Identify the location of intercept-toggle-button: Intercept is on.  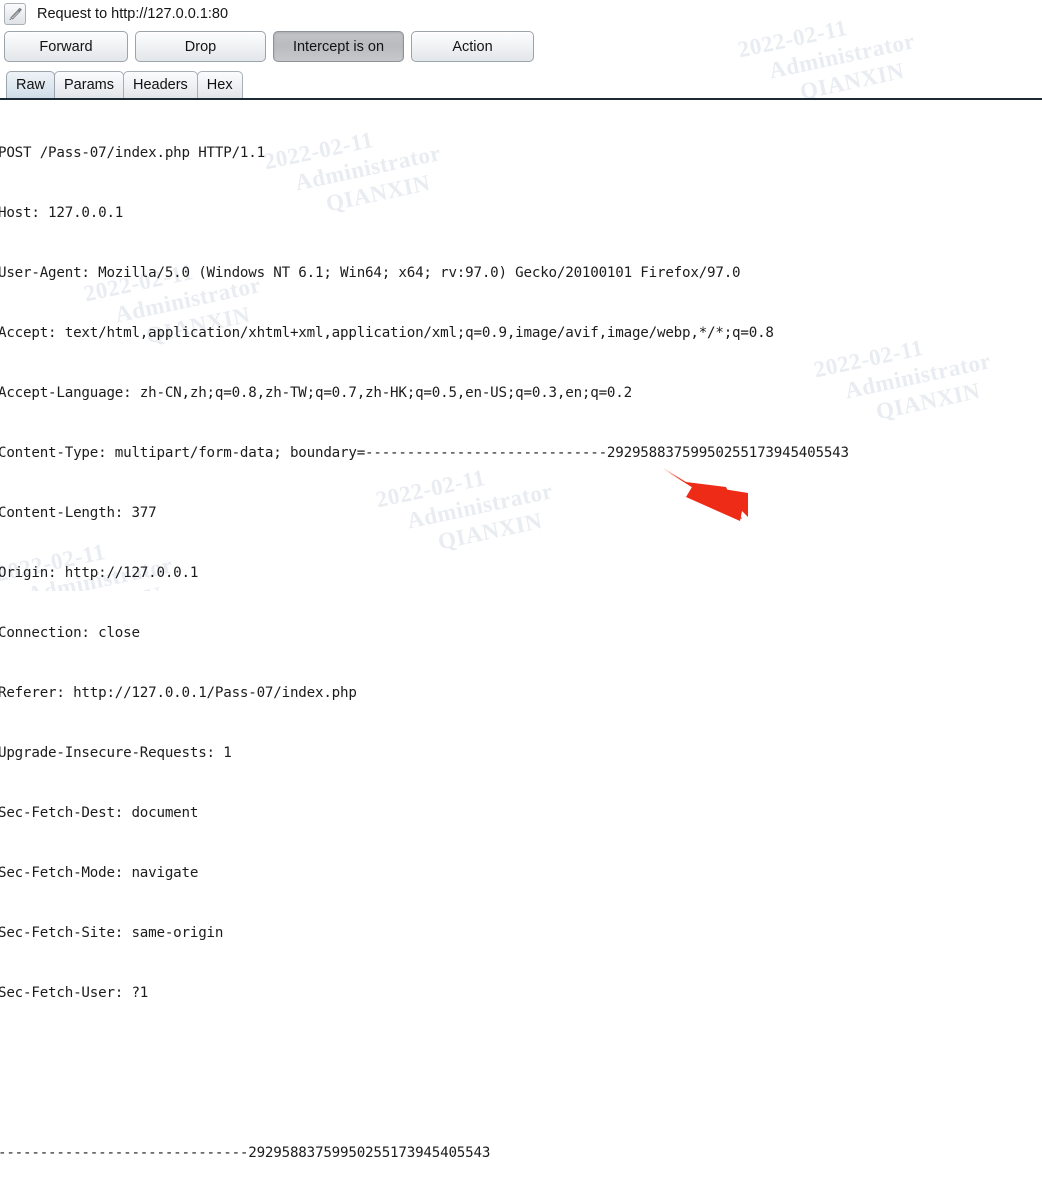
(338, 46).